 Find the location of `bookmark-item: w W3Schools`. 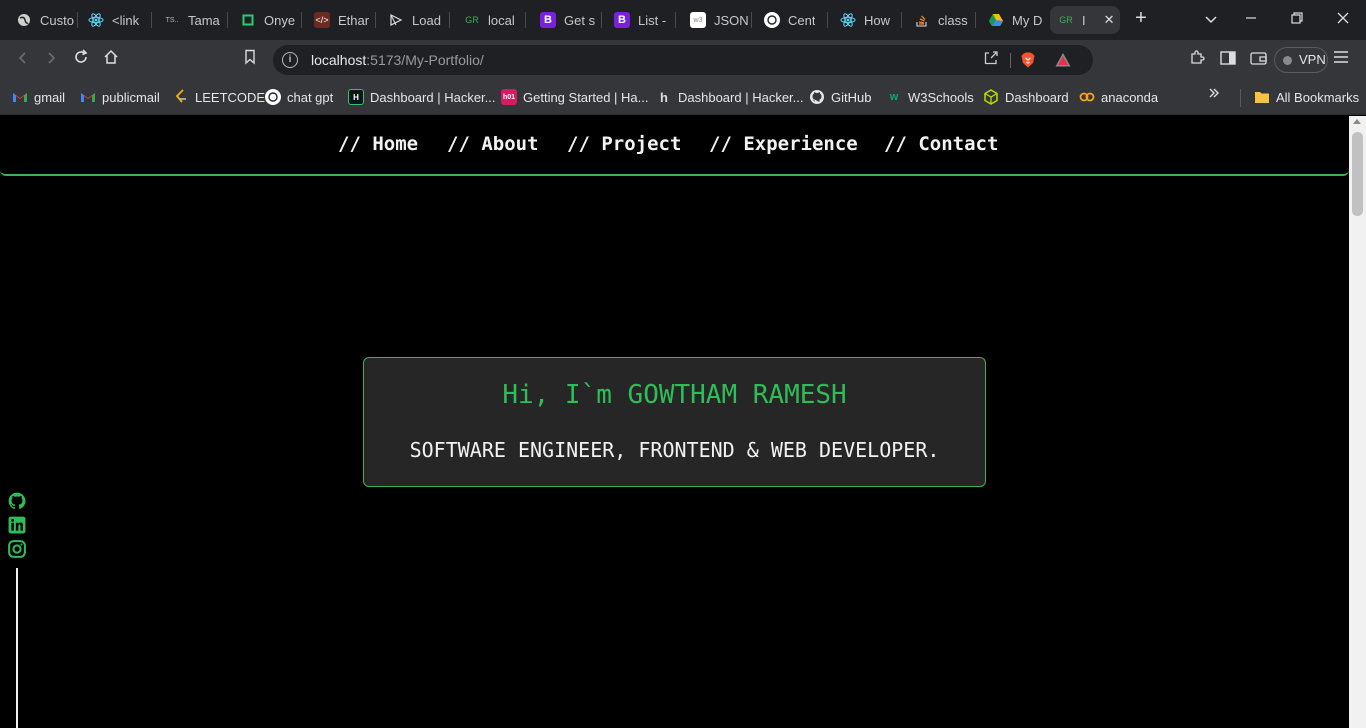

bookmark-item: w W3Schools is located at coordinates (930, 97).